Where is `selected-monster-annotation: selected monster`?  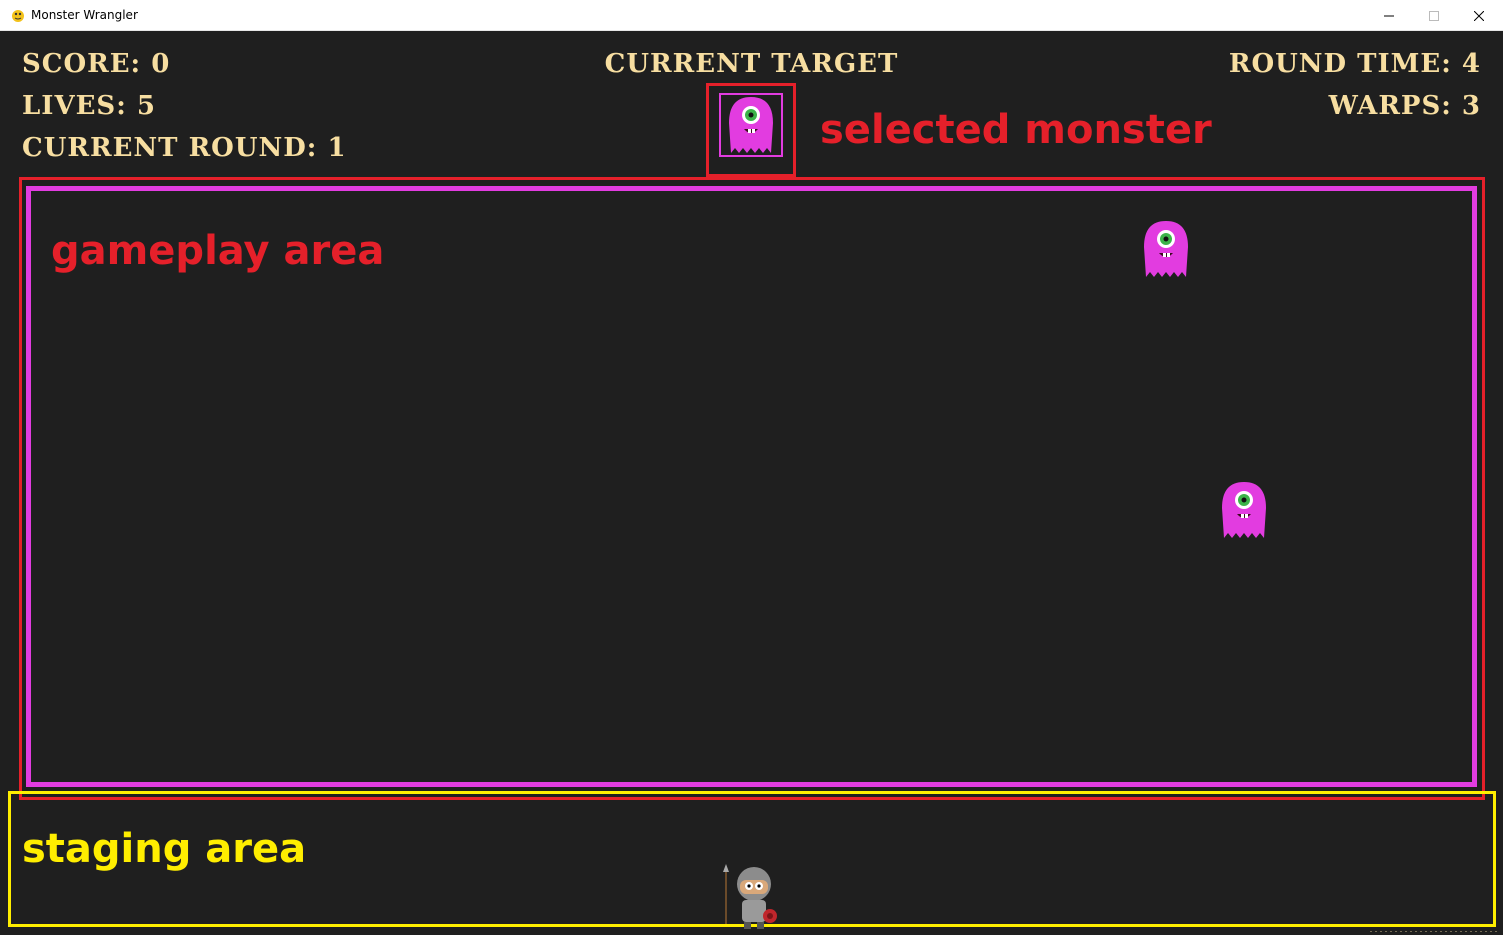 selected-monster-annotation: selected monster is located at coordinates (1016, 130).